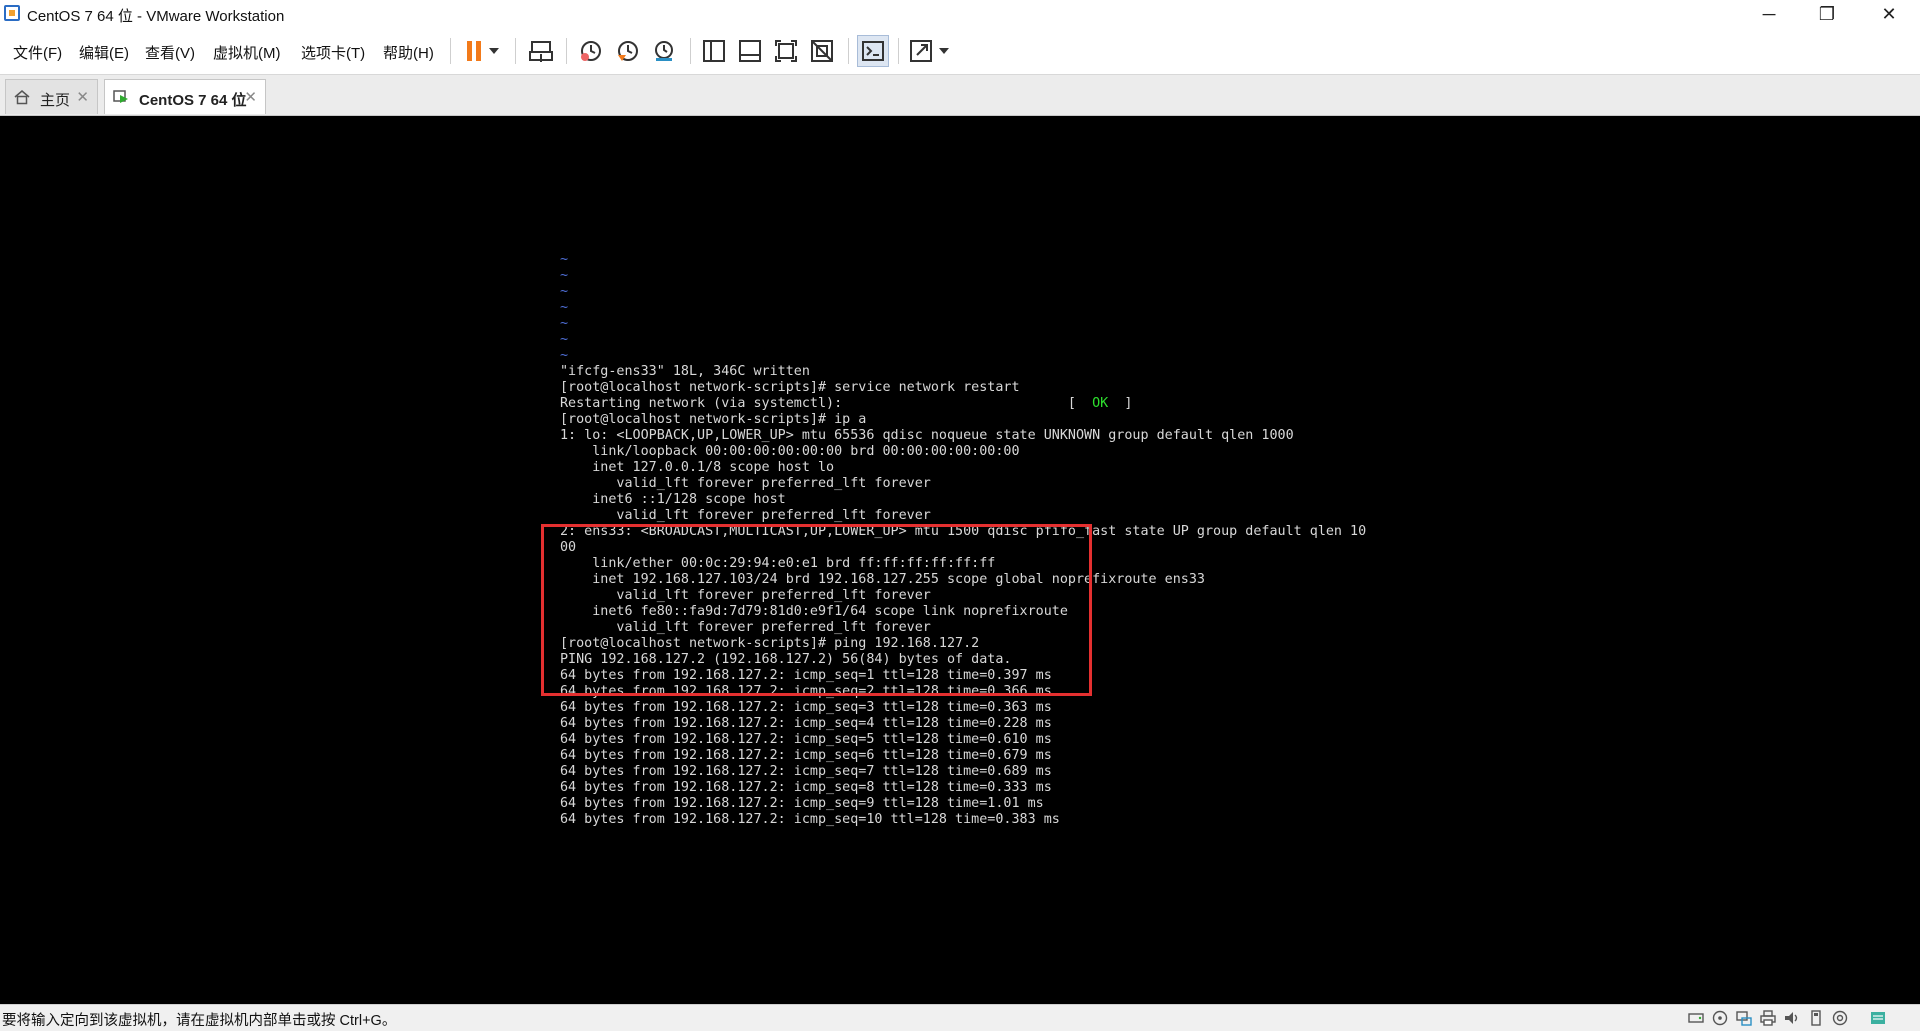  I want to click on snapshot-take-icon, so click(591, 51).